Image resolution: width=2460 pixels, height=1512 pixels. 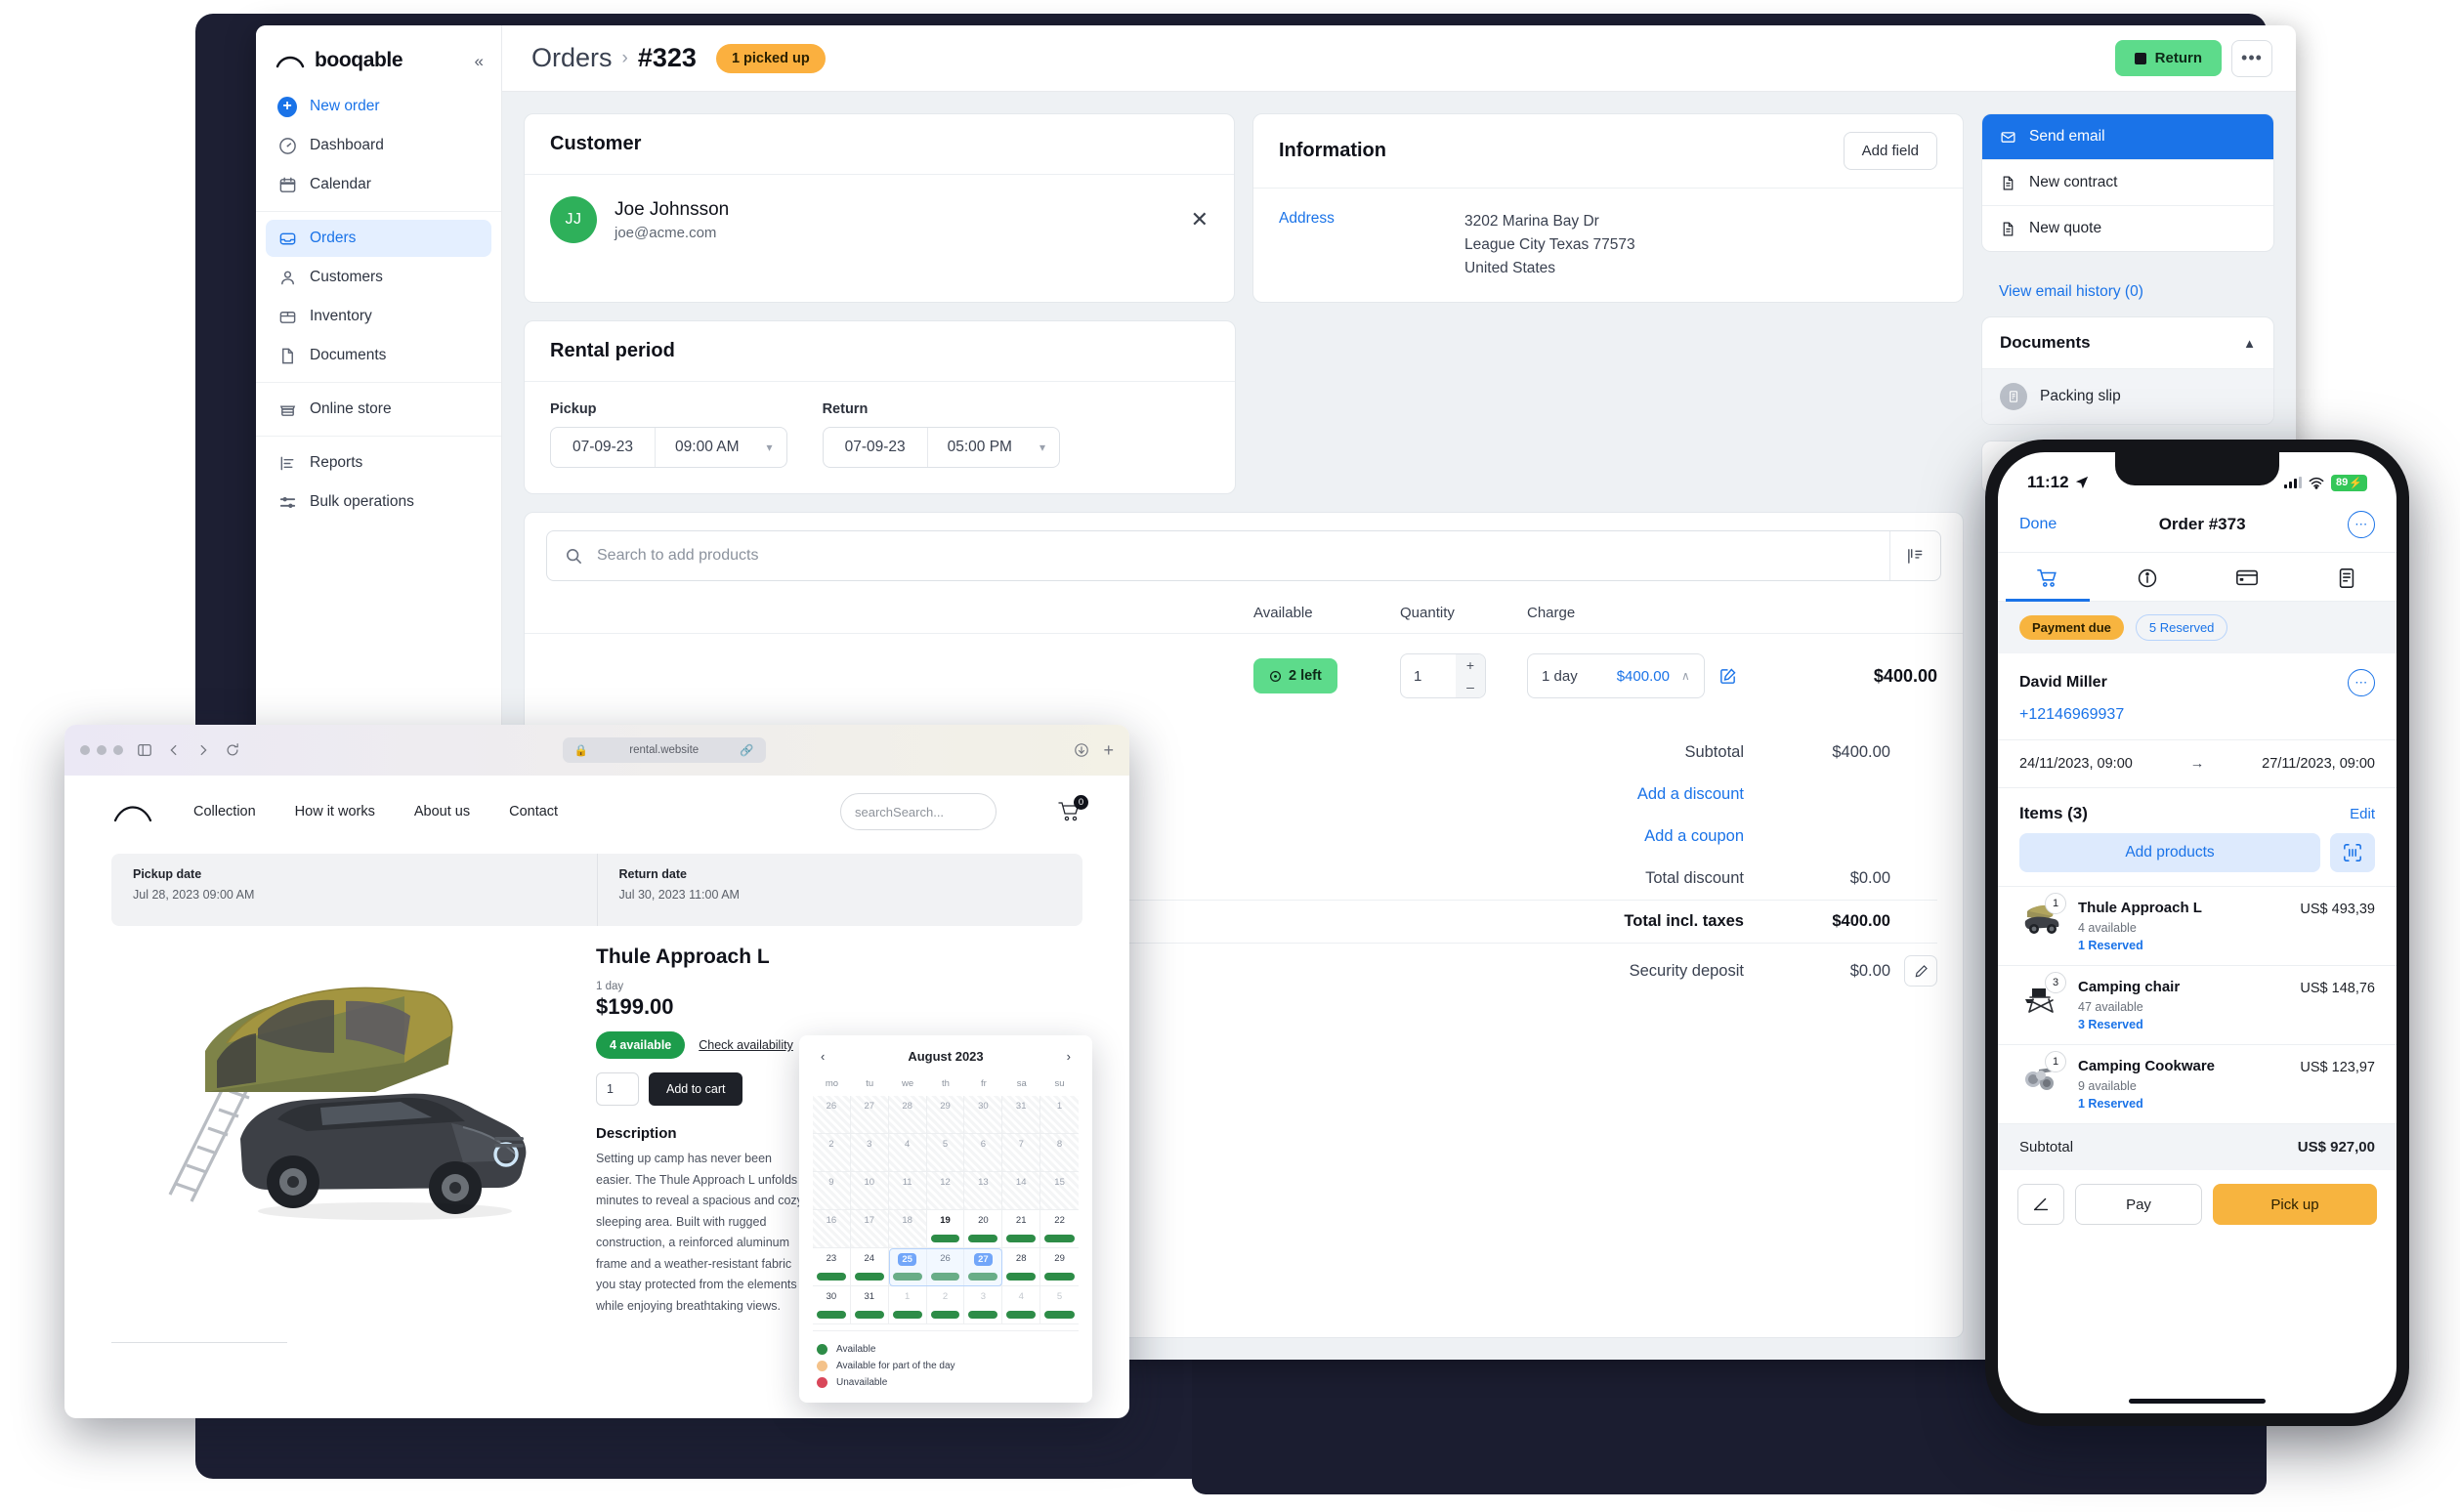 I want to click on menu-item-send-email: Send email, so click(x=2127, y=137).